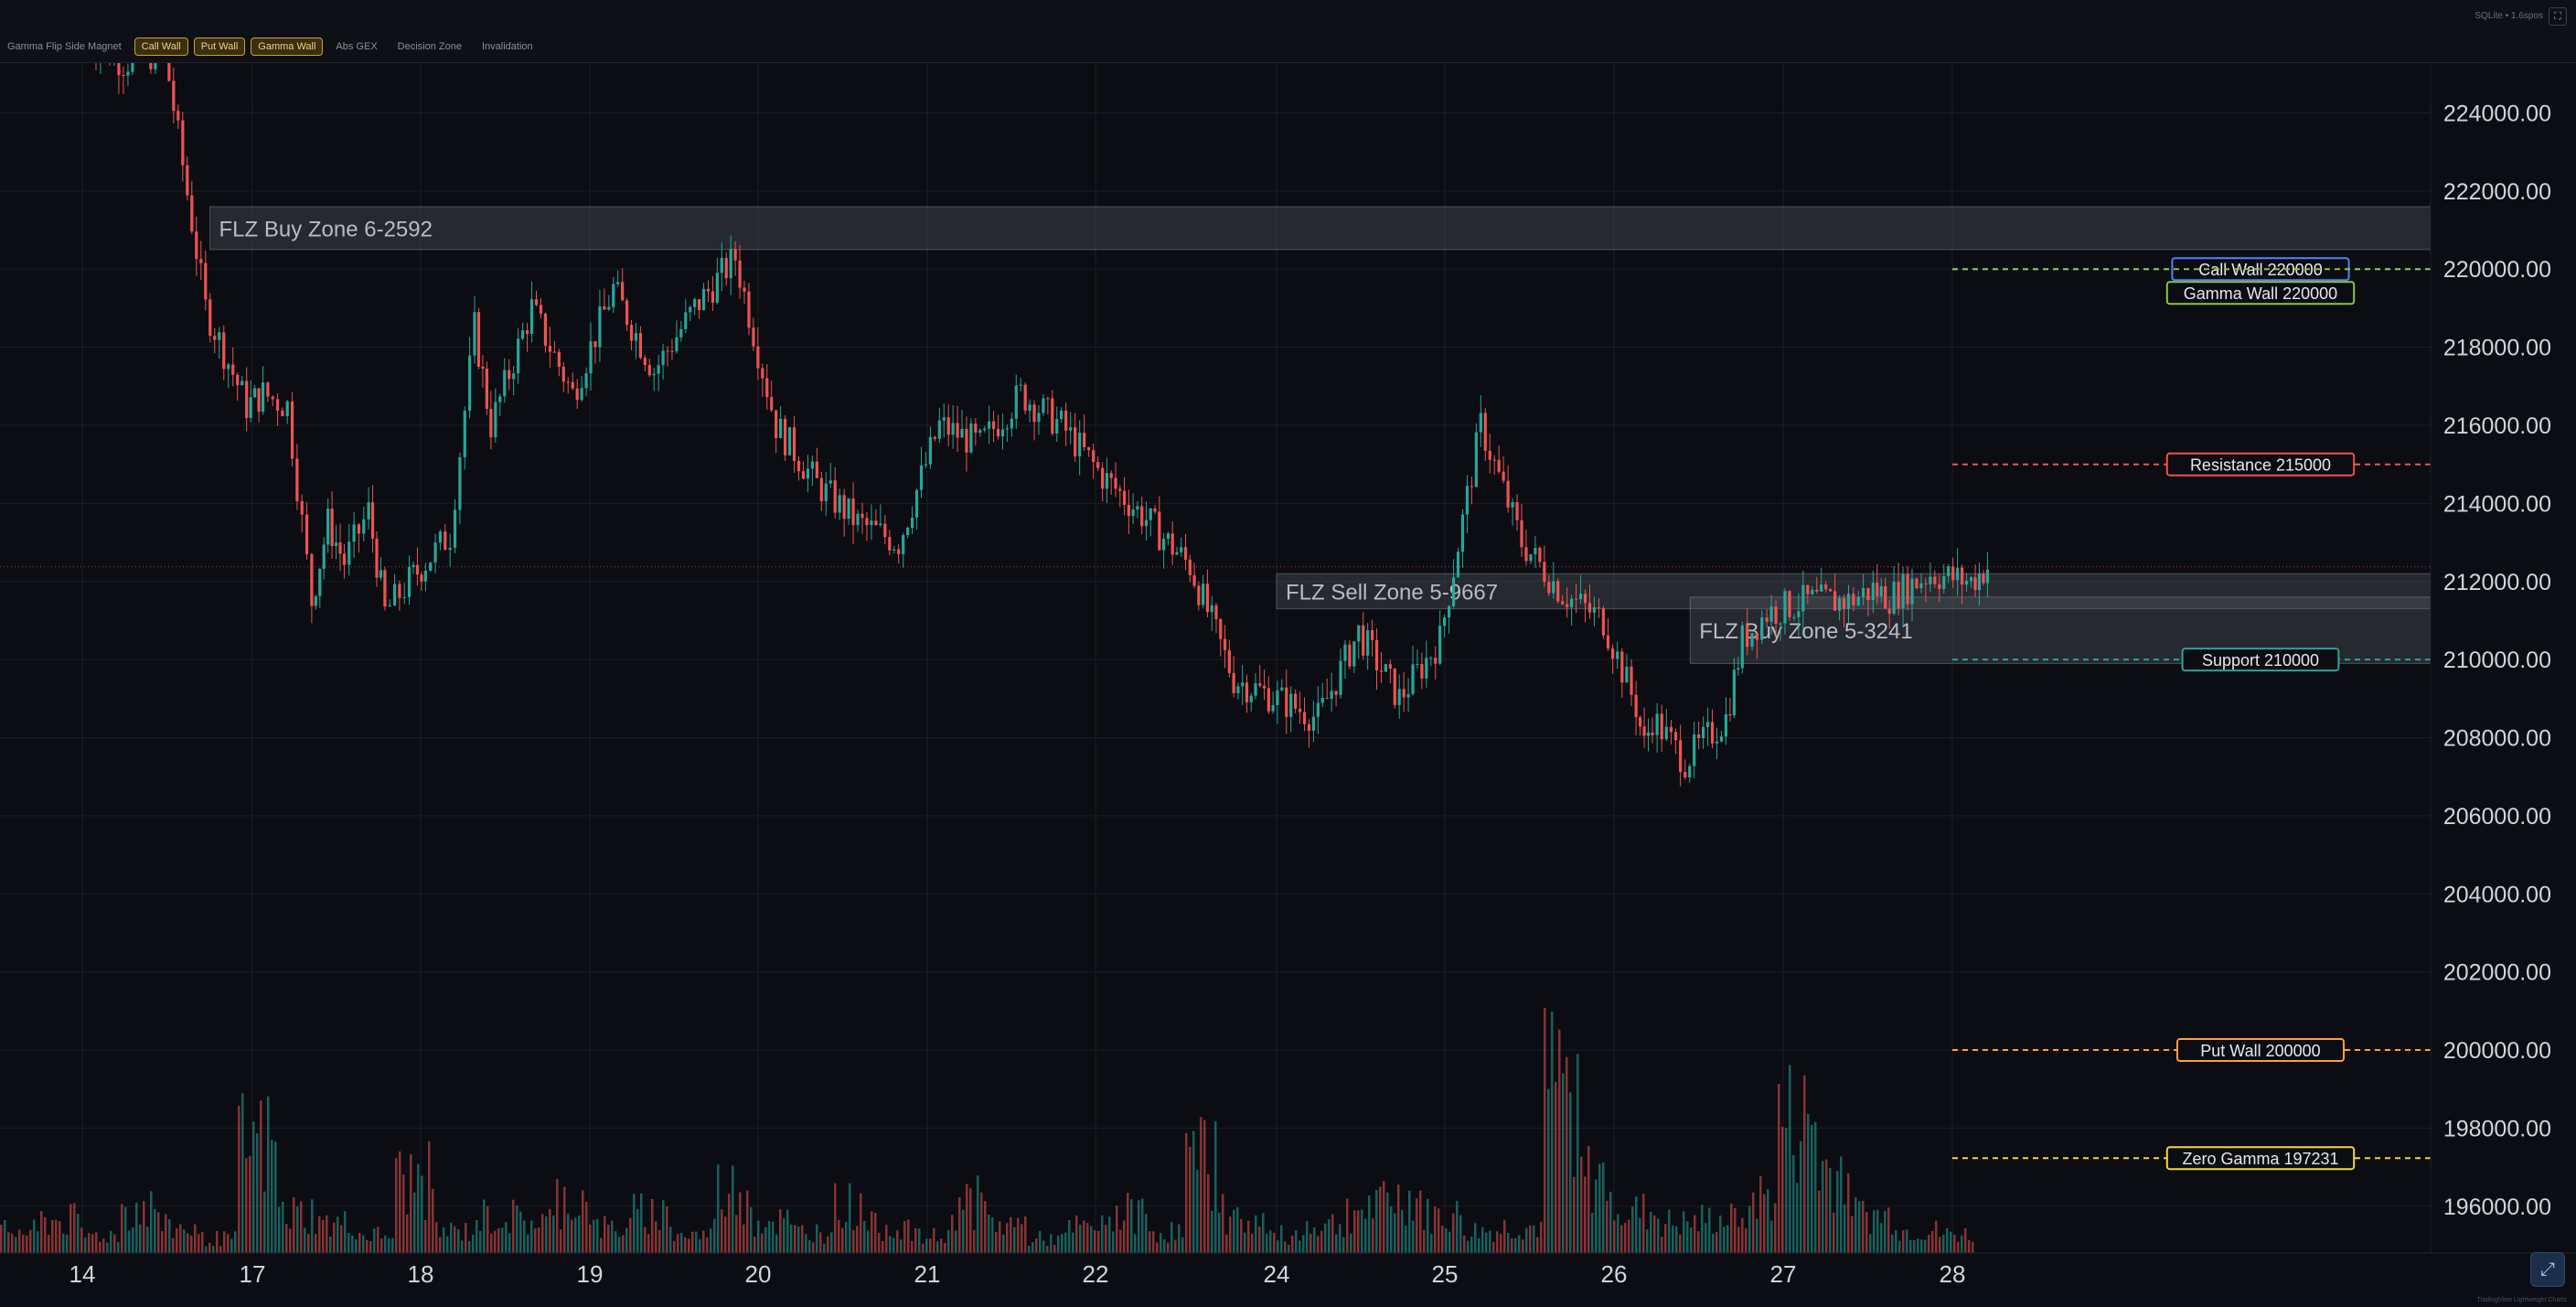  What do you see at coordinates (2558, 16) in the screenshot?
I see `expand-icon: ⛶` at bounding box center [2558, 16].